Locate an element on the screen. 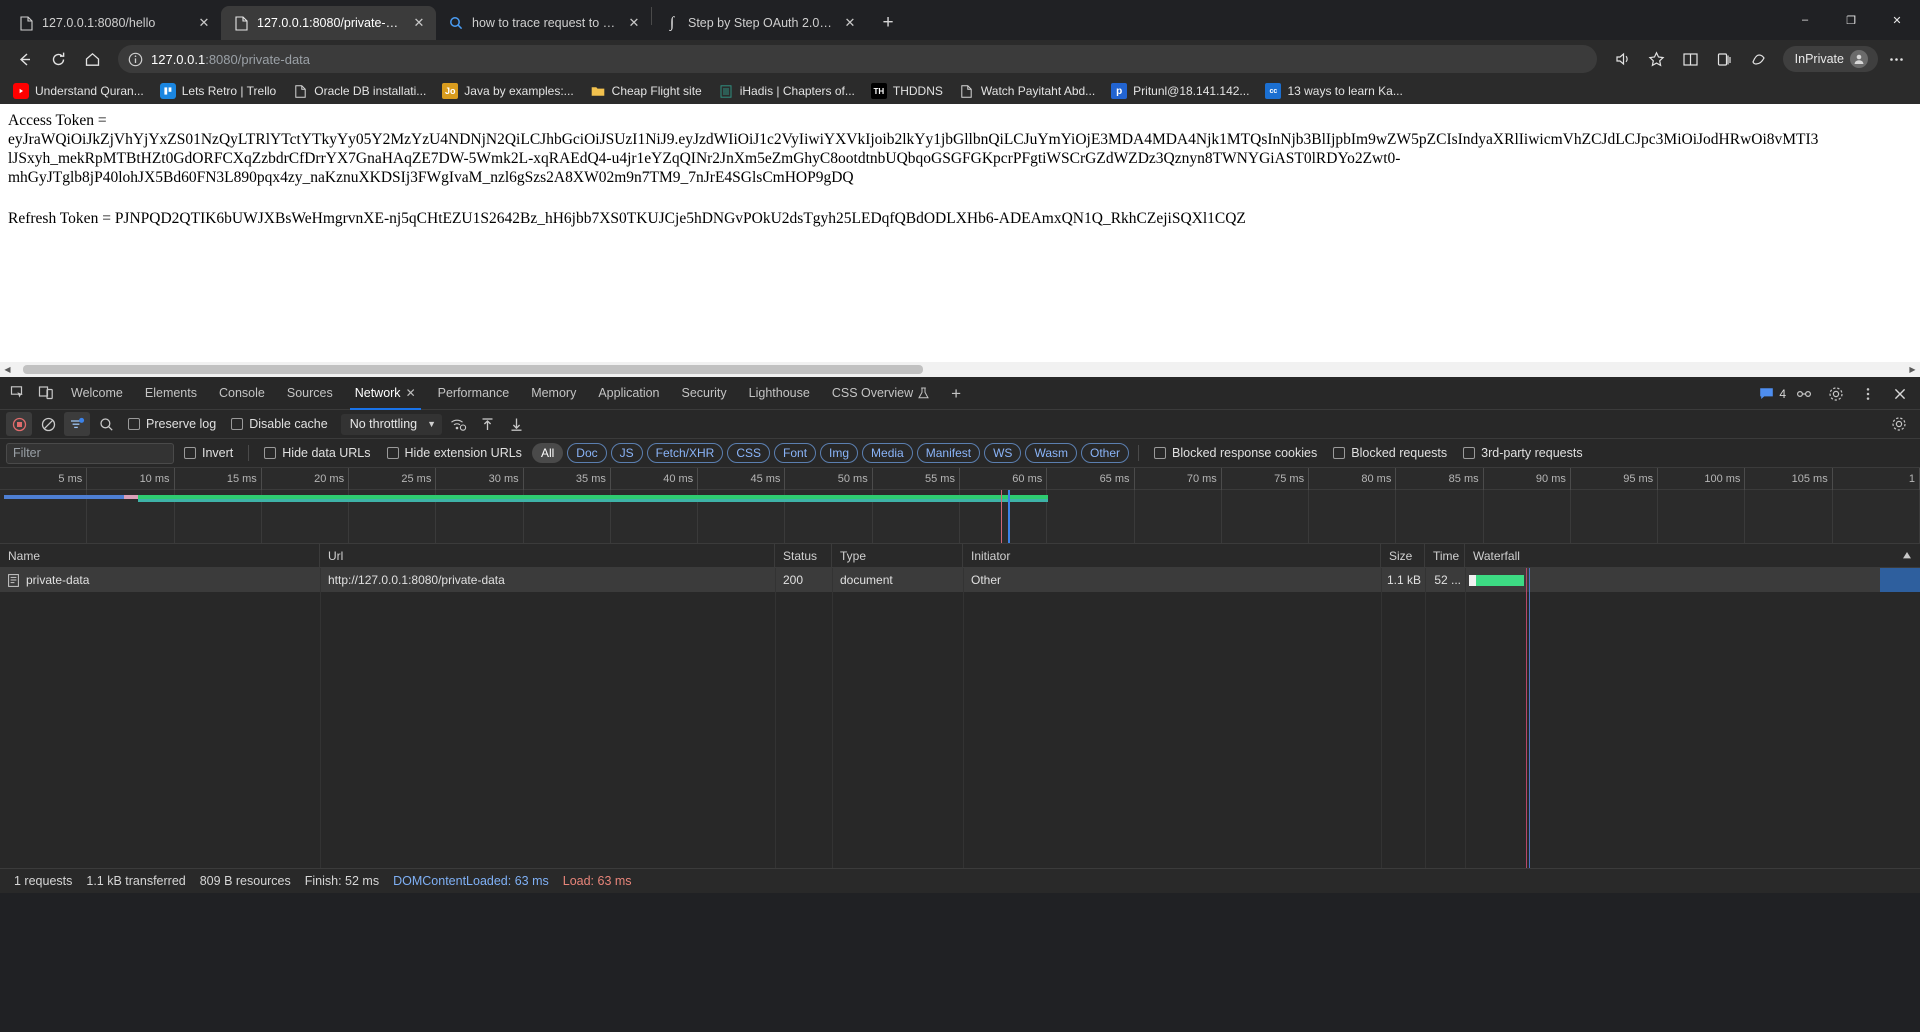 Image resolution: width=1920 pixels, height=1032 pixels. devtools-tab-sources: Sources is located at coordinates (310, 393).